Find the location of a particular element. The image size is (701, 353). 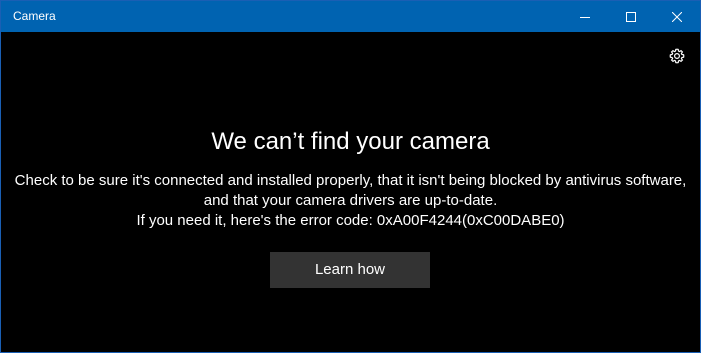

maximize-icon is located at coordinates (631, 16).